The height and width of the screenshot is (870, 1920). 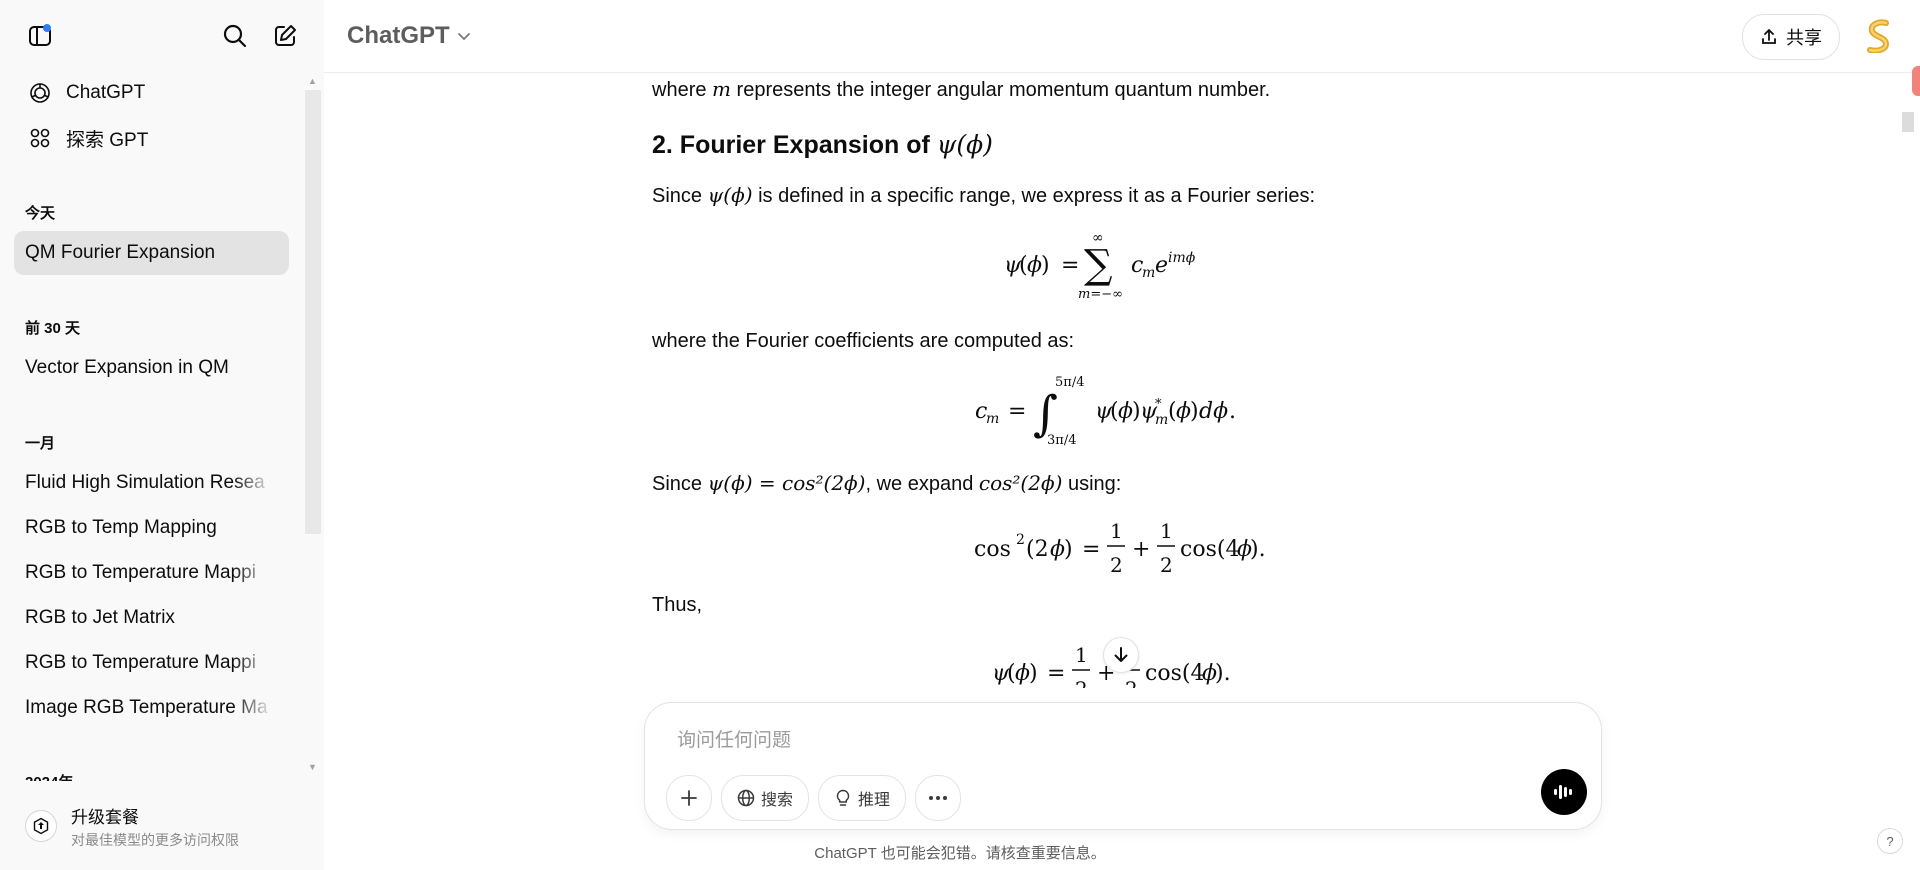 What do you see at coordinates (121, 527) in the screenshot?
I see `chat-item-label: RGB to Temp Mapping` at bounding box center [121, 527].